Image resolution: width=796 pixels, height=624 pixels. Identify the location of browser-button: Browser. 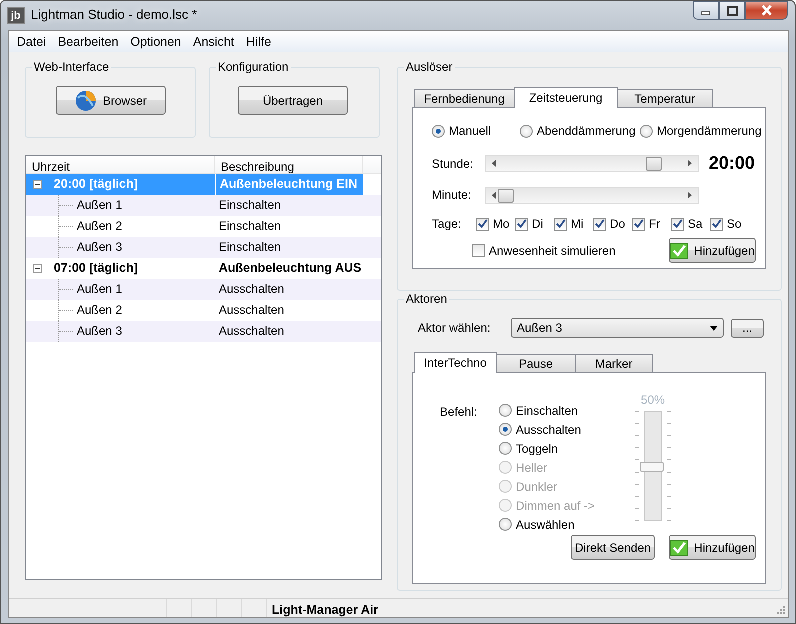
(111, 100).